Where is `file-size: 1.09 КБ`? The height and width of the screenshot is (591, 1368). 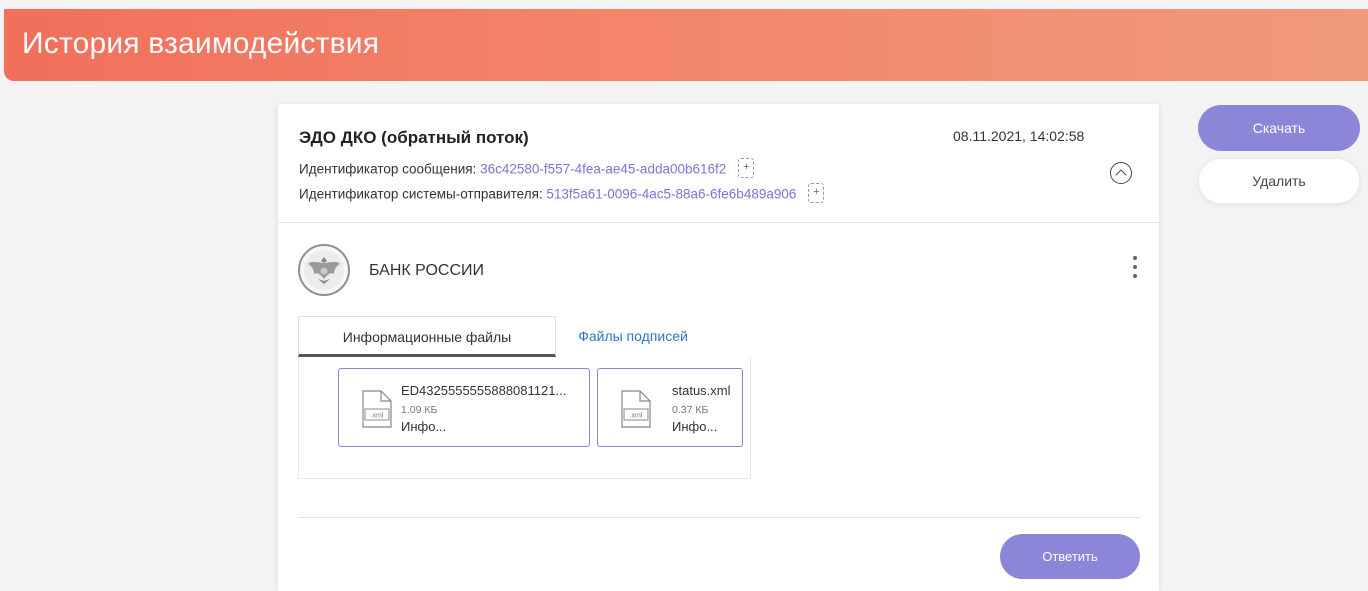 file-size: 1.09 КБ is located at coordinates (419, 410).